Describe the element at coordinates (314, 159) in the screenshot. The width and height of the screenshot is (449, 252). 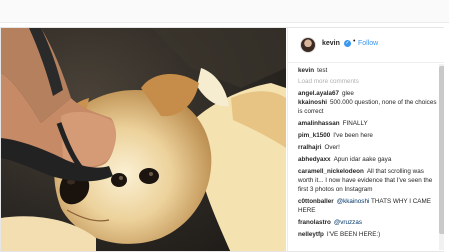
I see `comment-username: abhedyaxx` at that location.